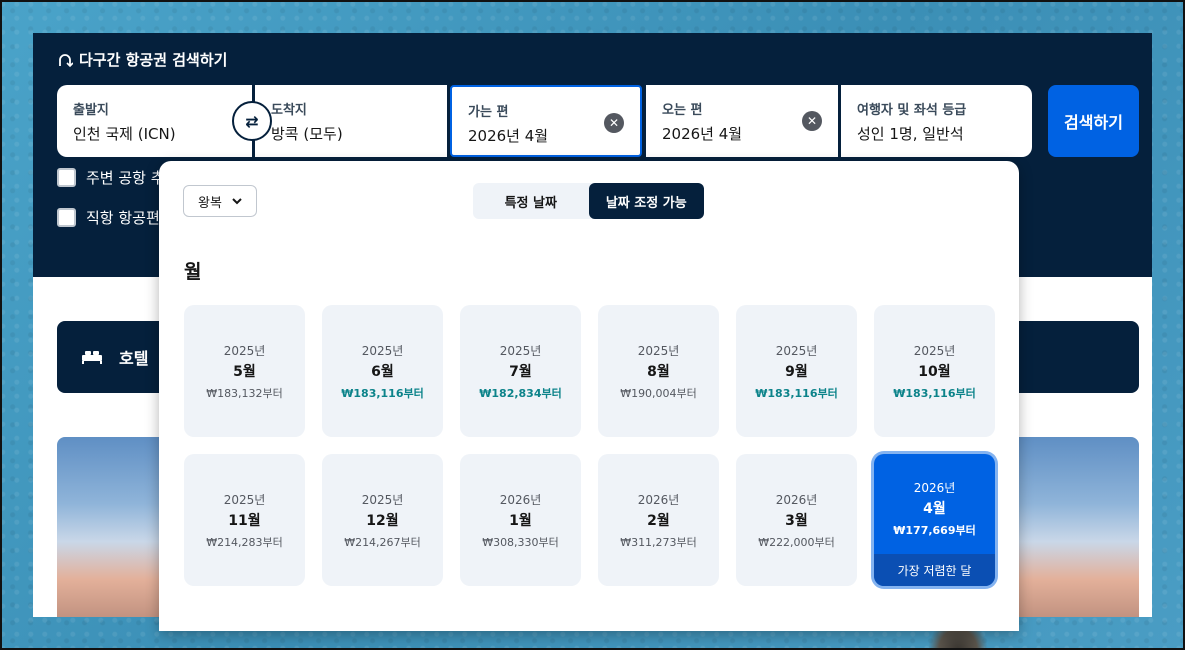 The width and height of the screenshot is (1185, 650). I want to click on month-option-content: 2025년 5월 ₩183,132부터, so click(244, 371).